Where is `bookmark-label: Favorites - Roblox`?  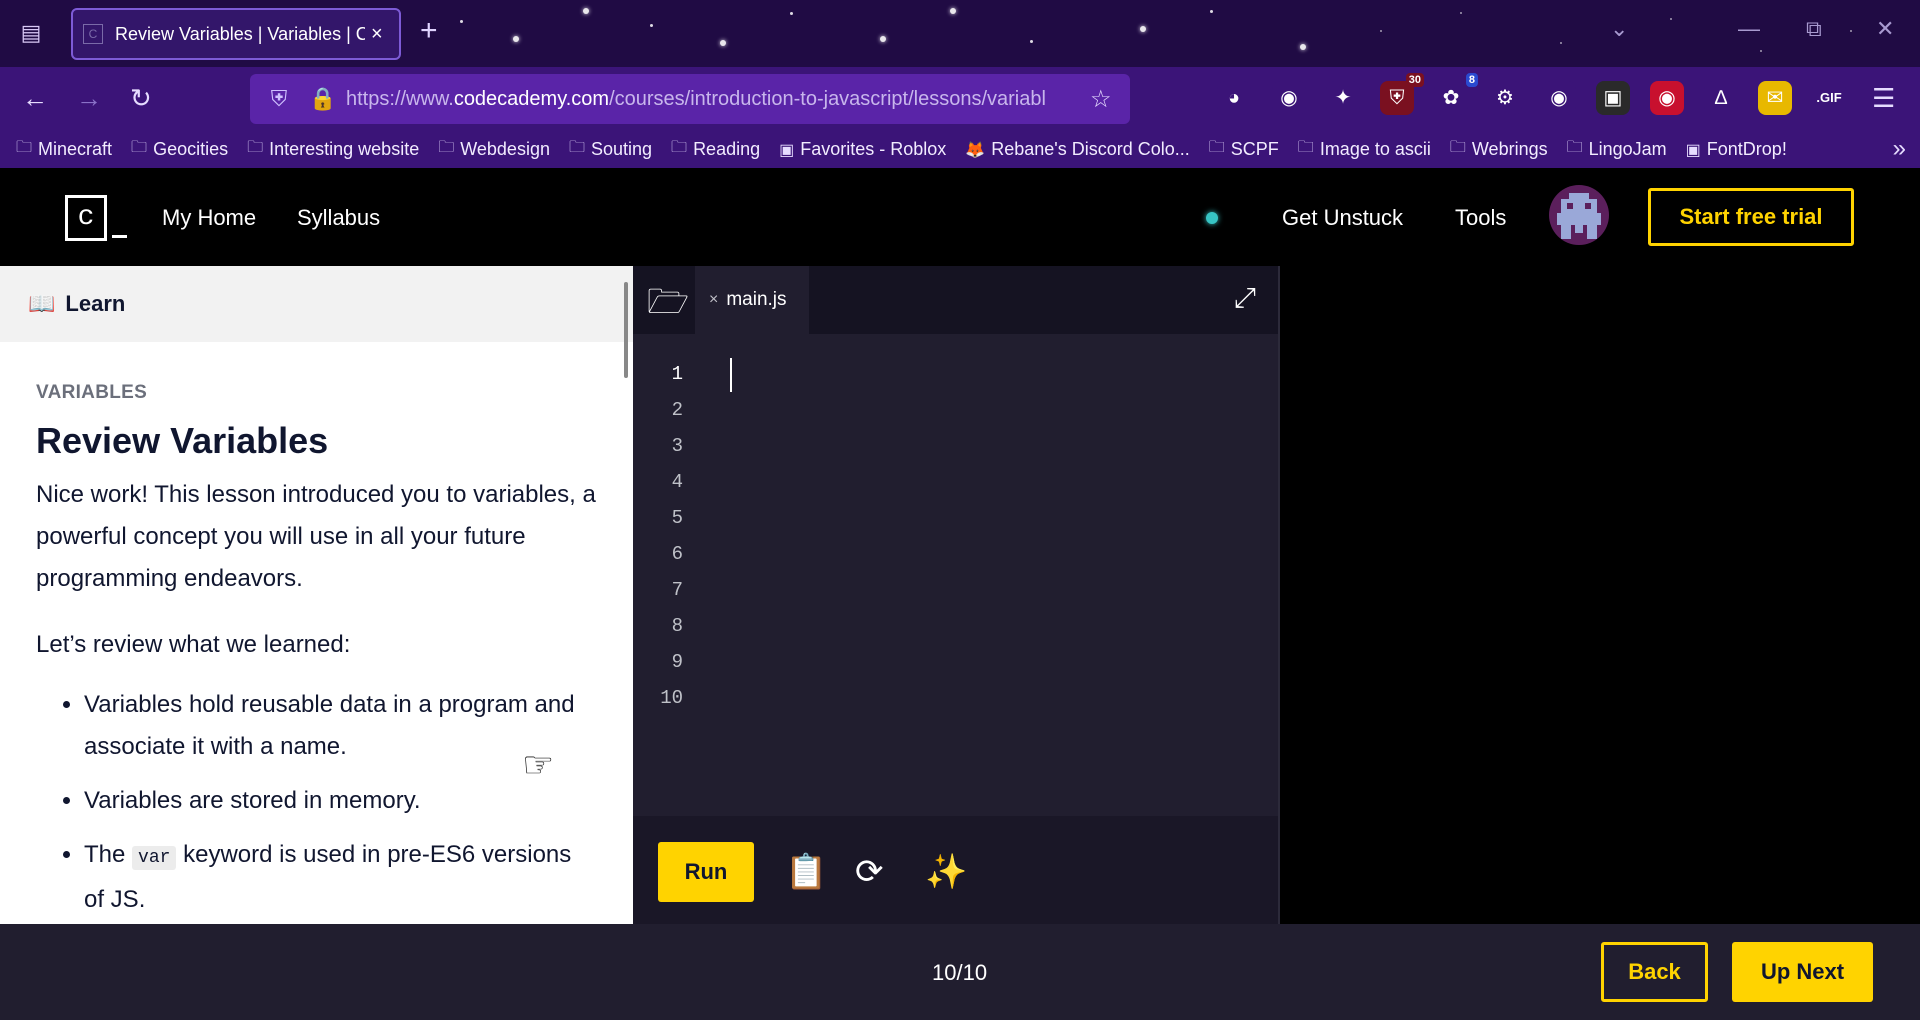 bookmark-label: Favorites - Roblox is located at coordinates (873, 149).